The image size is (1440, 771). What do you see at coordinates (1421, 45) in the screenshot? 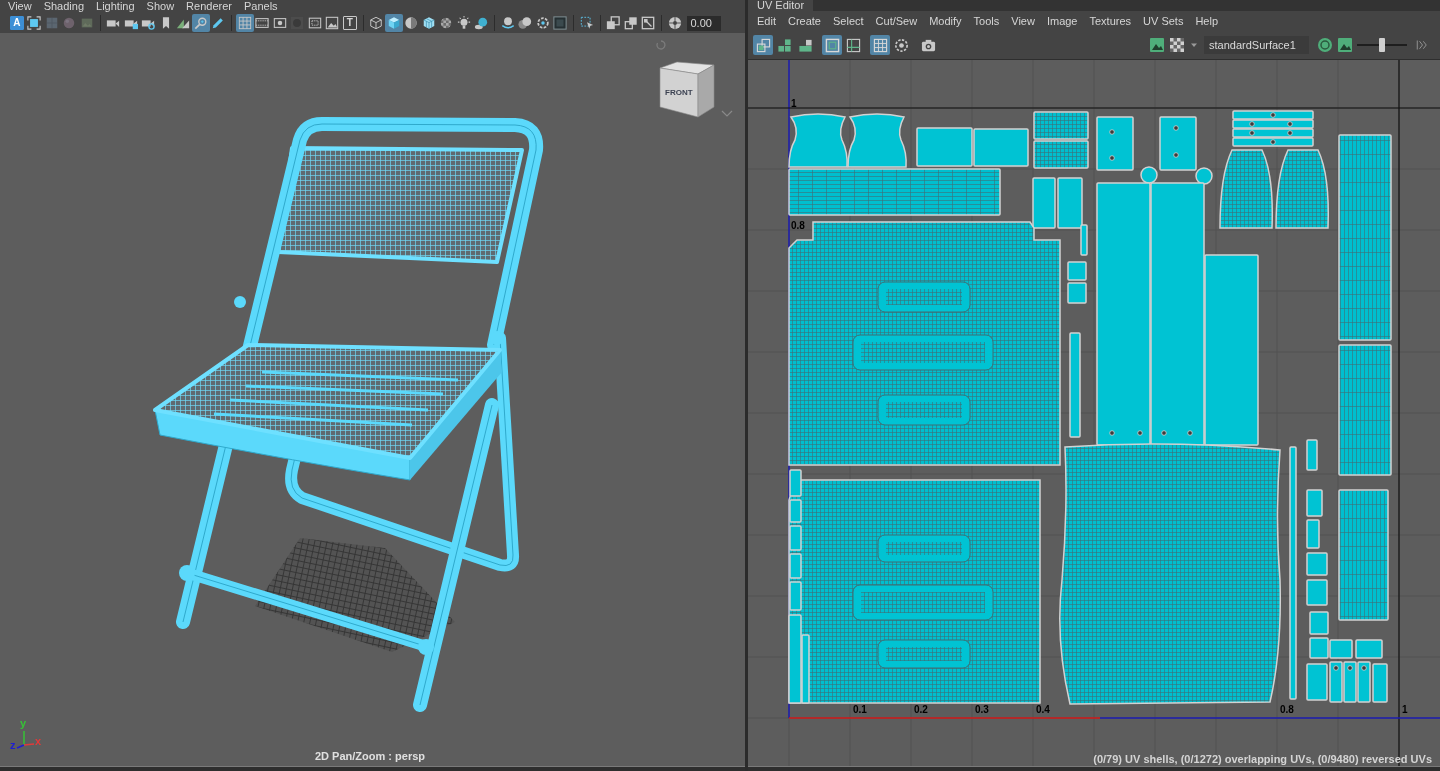
I see `expand-handle-icon` at bounding box center [1421, 45].